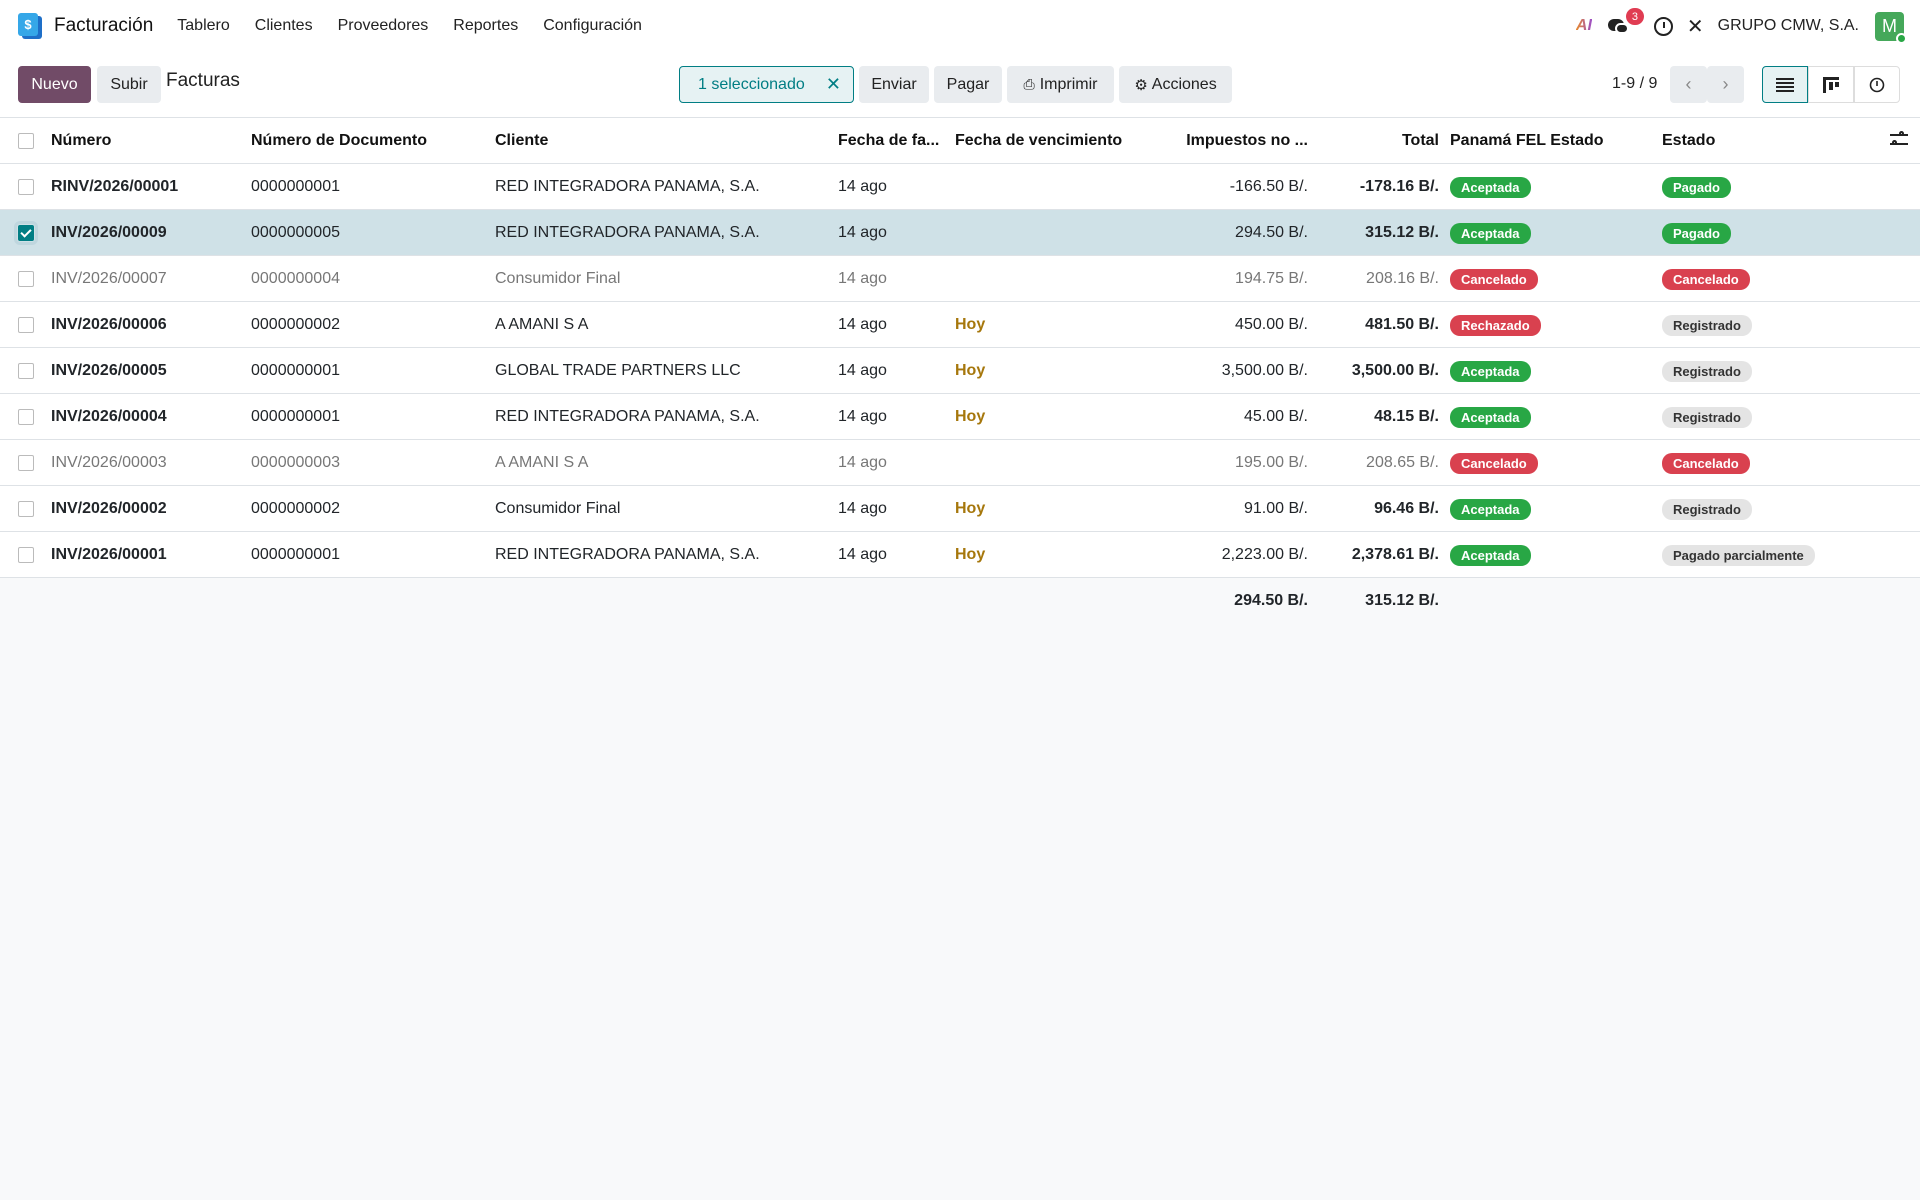 This screenshot has width=1920, height=1200. I want to click on payment-status-badge: Pagado, so click(1696, 233).